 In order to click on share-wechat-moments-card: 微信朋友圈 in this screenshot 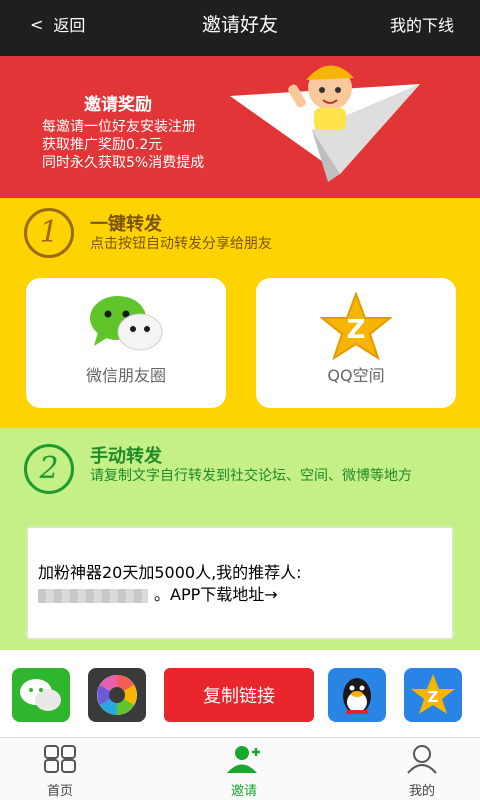, I will do `click(126, 343)`.